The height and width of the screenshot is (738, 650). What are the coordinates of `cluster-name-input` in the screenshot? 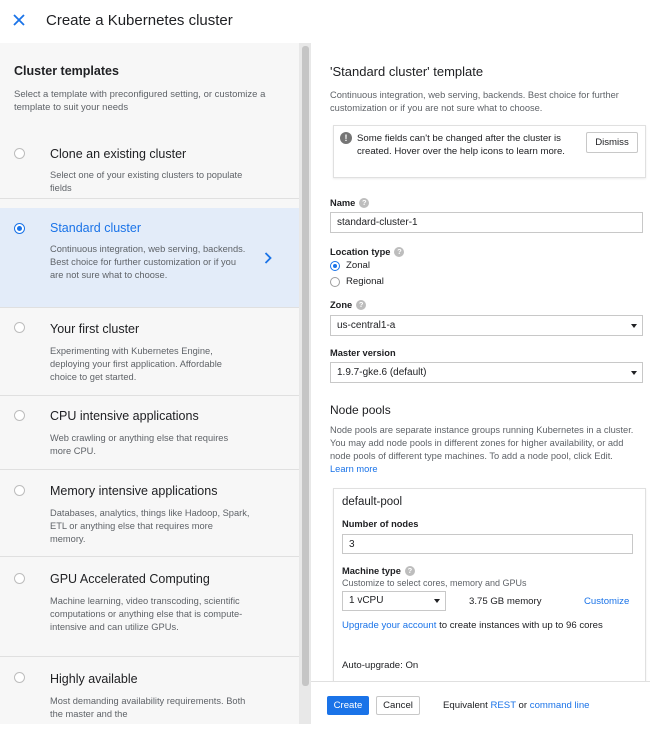 It's located at (486, 222).